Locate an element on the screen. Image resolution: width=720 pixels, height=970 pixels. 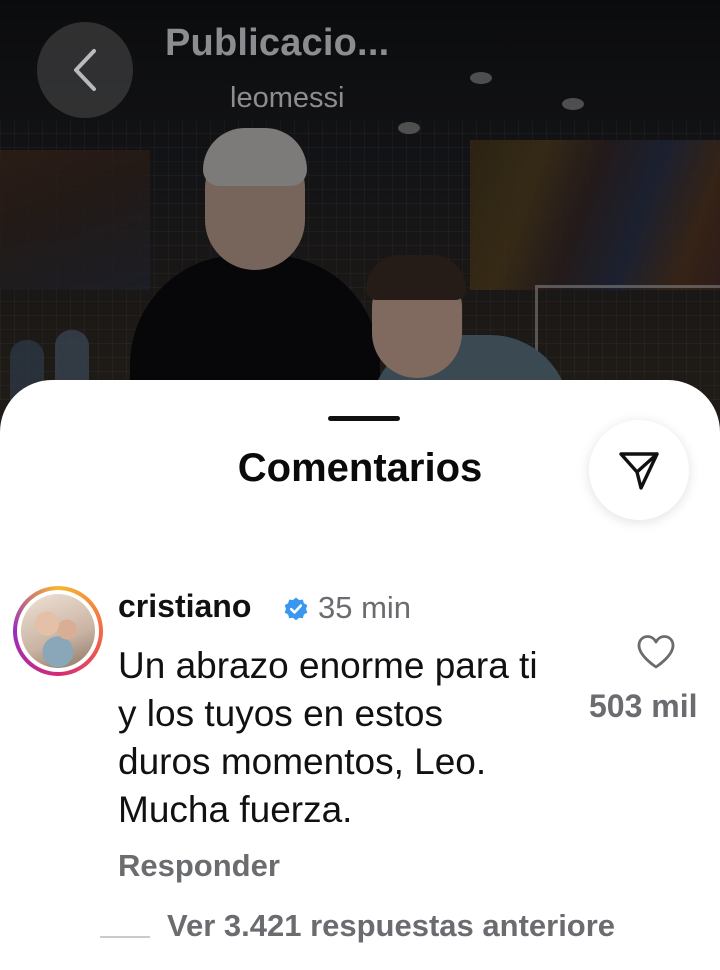
avatar-border is located at coordinates (58, 631).